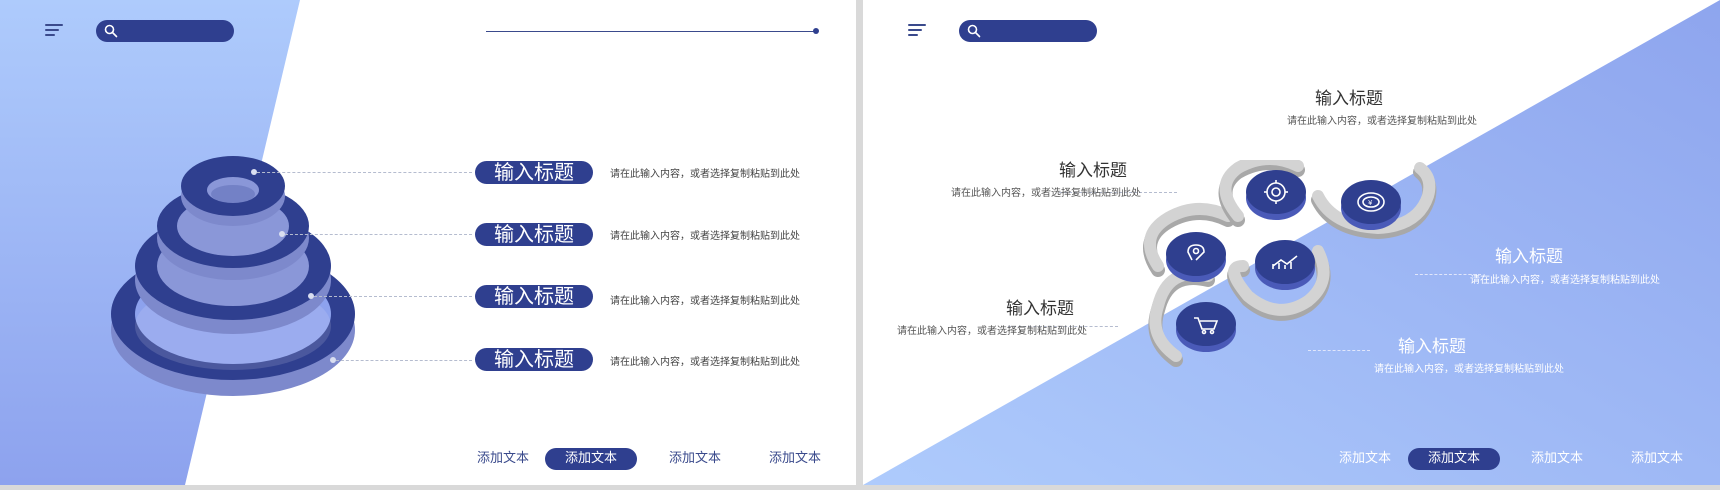 The image size is (1720, 490). I want to click on timeline-line, so click(651, 31).